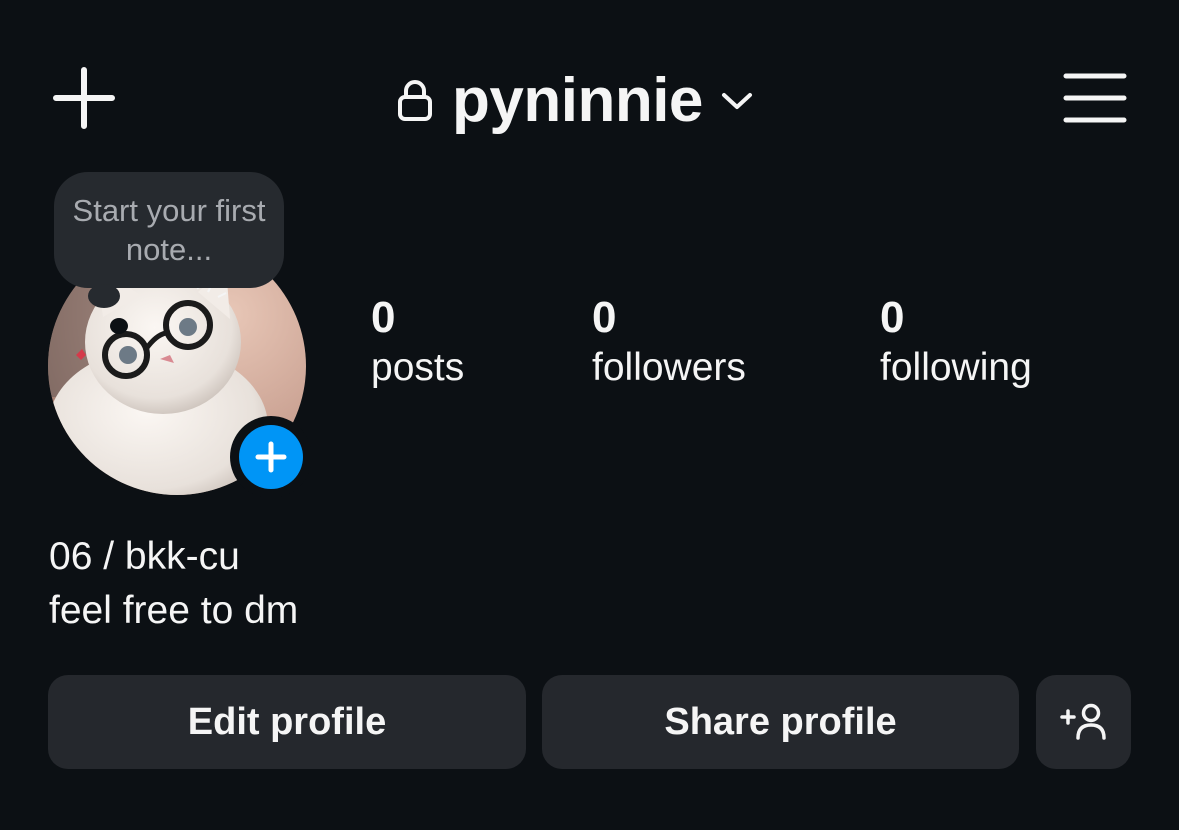  What do you see at coordinates (669, 367) in the screenshot?
I see `followers-label: followers` at bounding box center [669, 367].